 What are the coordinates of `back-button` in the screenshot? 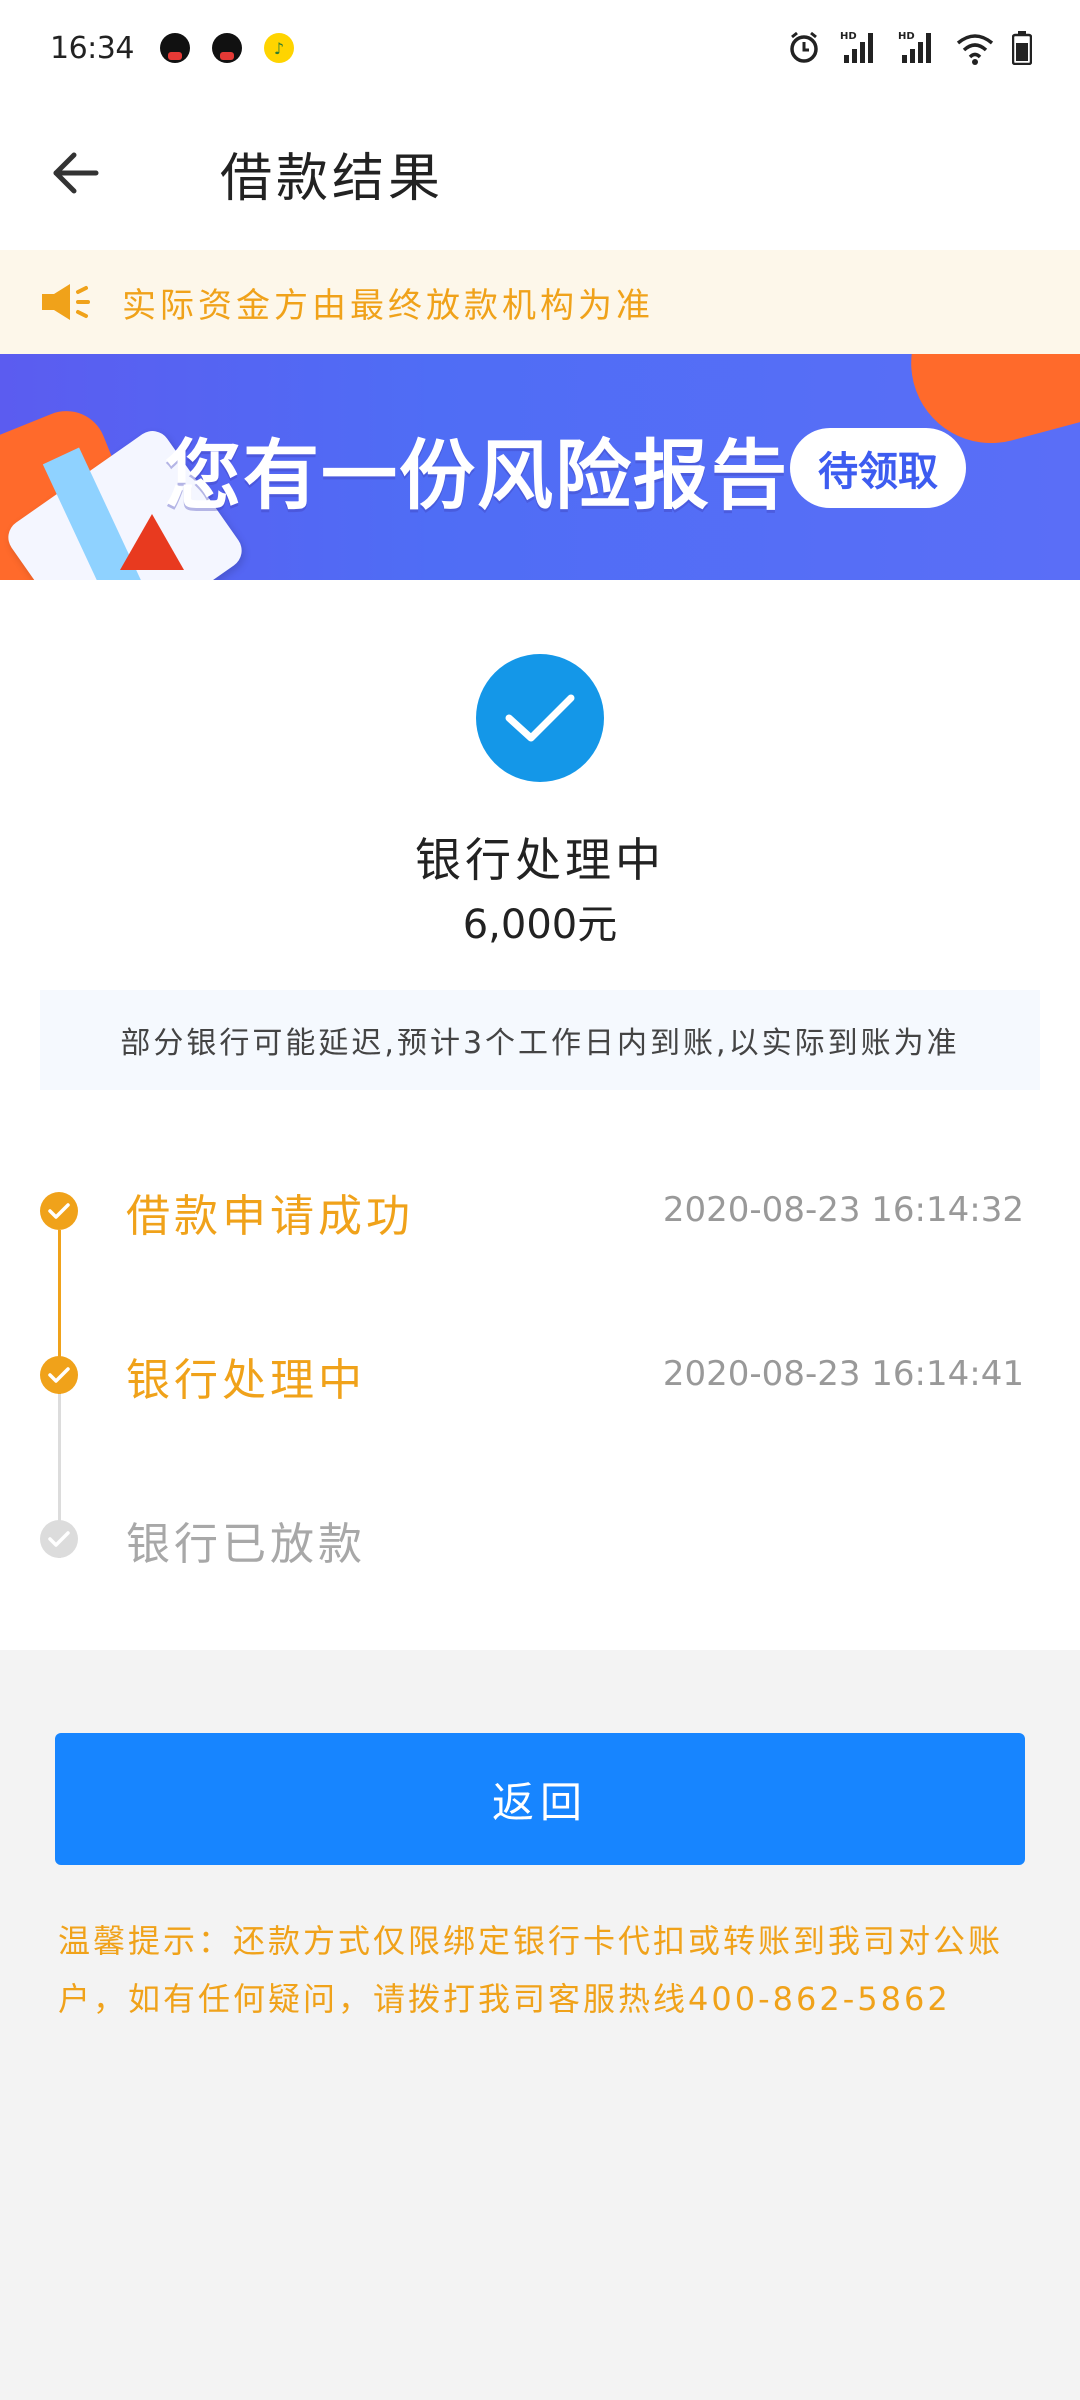 It's located at (76, 173).